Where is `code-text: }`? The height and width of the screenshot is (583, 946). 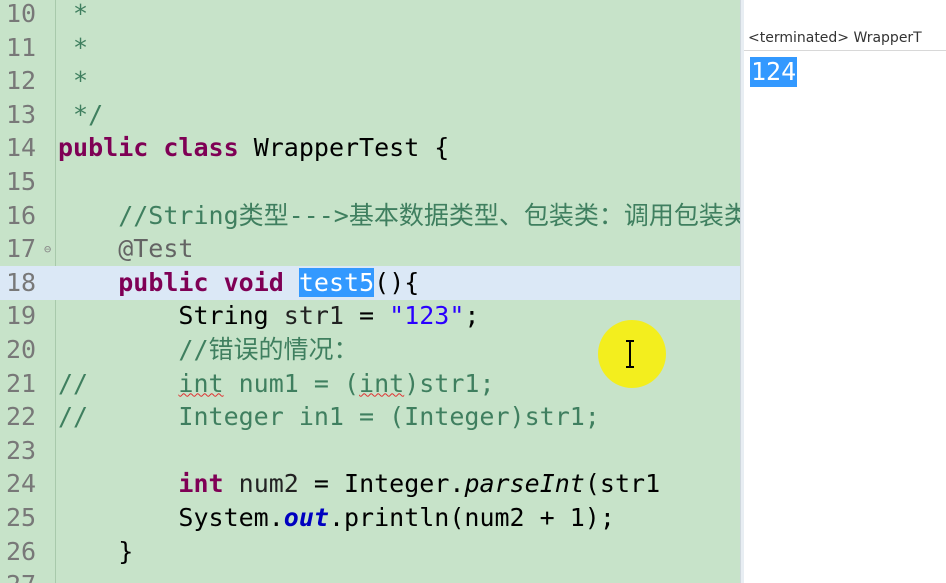
code-text: } is located at coordinates (95, 552).